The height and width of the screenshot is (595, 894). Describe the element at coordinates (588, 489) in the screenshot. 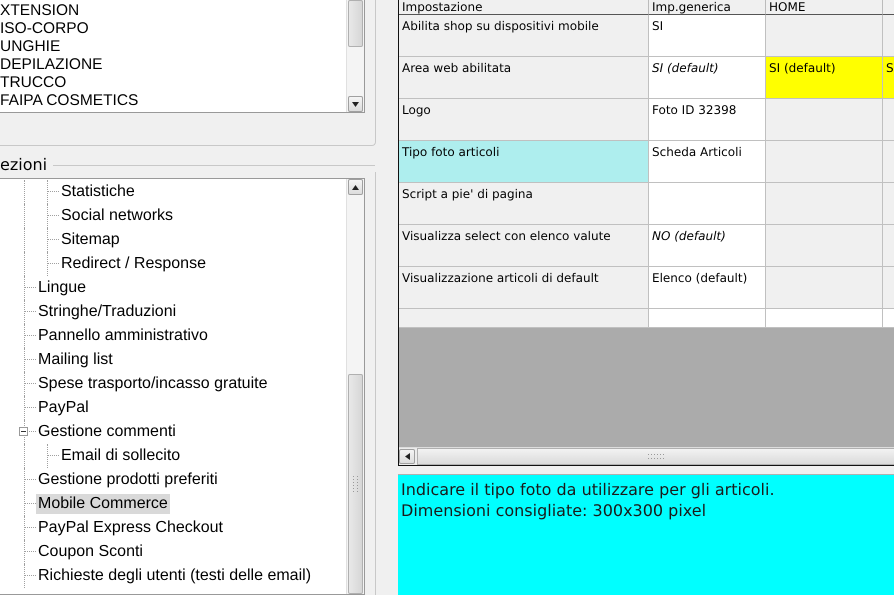

I see `description-text: Indicare il tipo foto da utilizzare per gli articoli.` at that location.